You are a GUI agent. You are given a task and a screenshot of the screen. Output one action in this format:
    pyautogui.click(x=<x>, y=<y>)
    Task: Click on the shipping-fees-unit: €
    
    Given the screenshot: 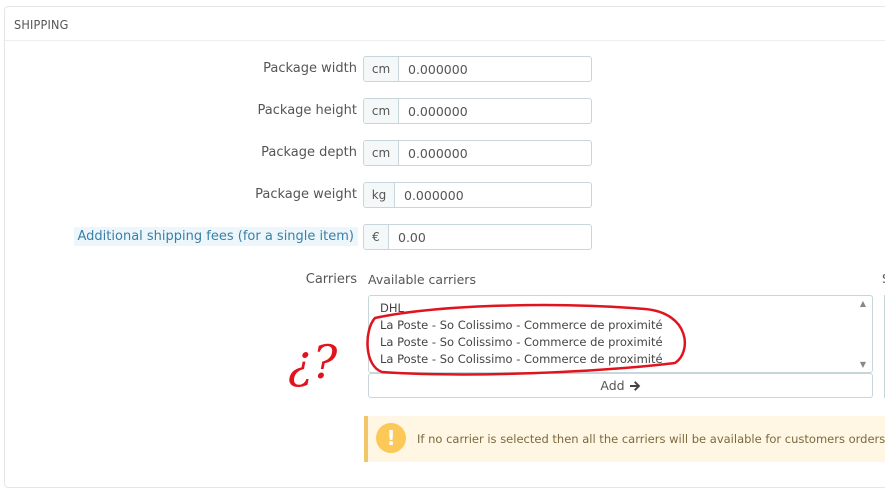 What is the action you would take?
    pyautogui.click(x=376, y=237)
    